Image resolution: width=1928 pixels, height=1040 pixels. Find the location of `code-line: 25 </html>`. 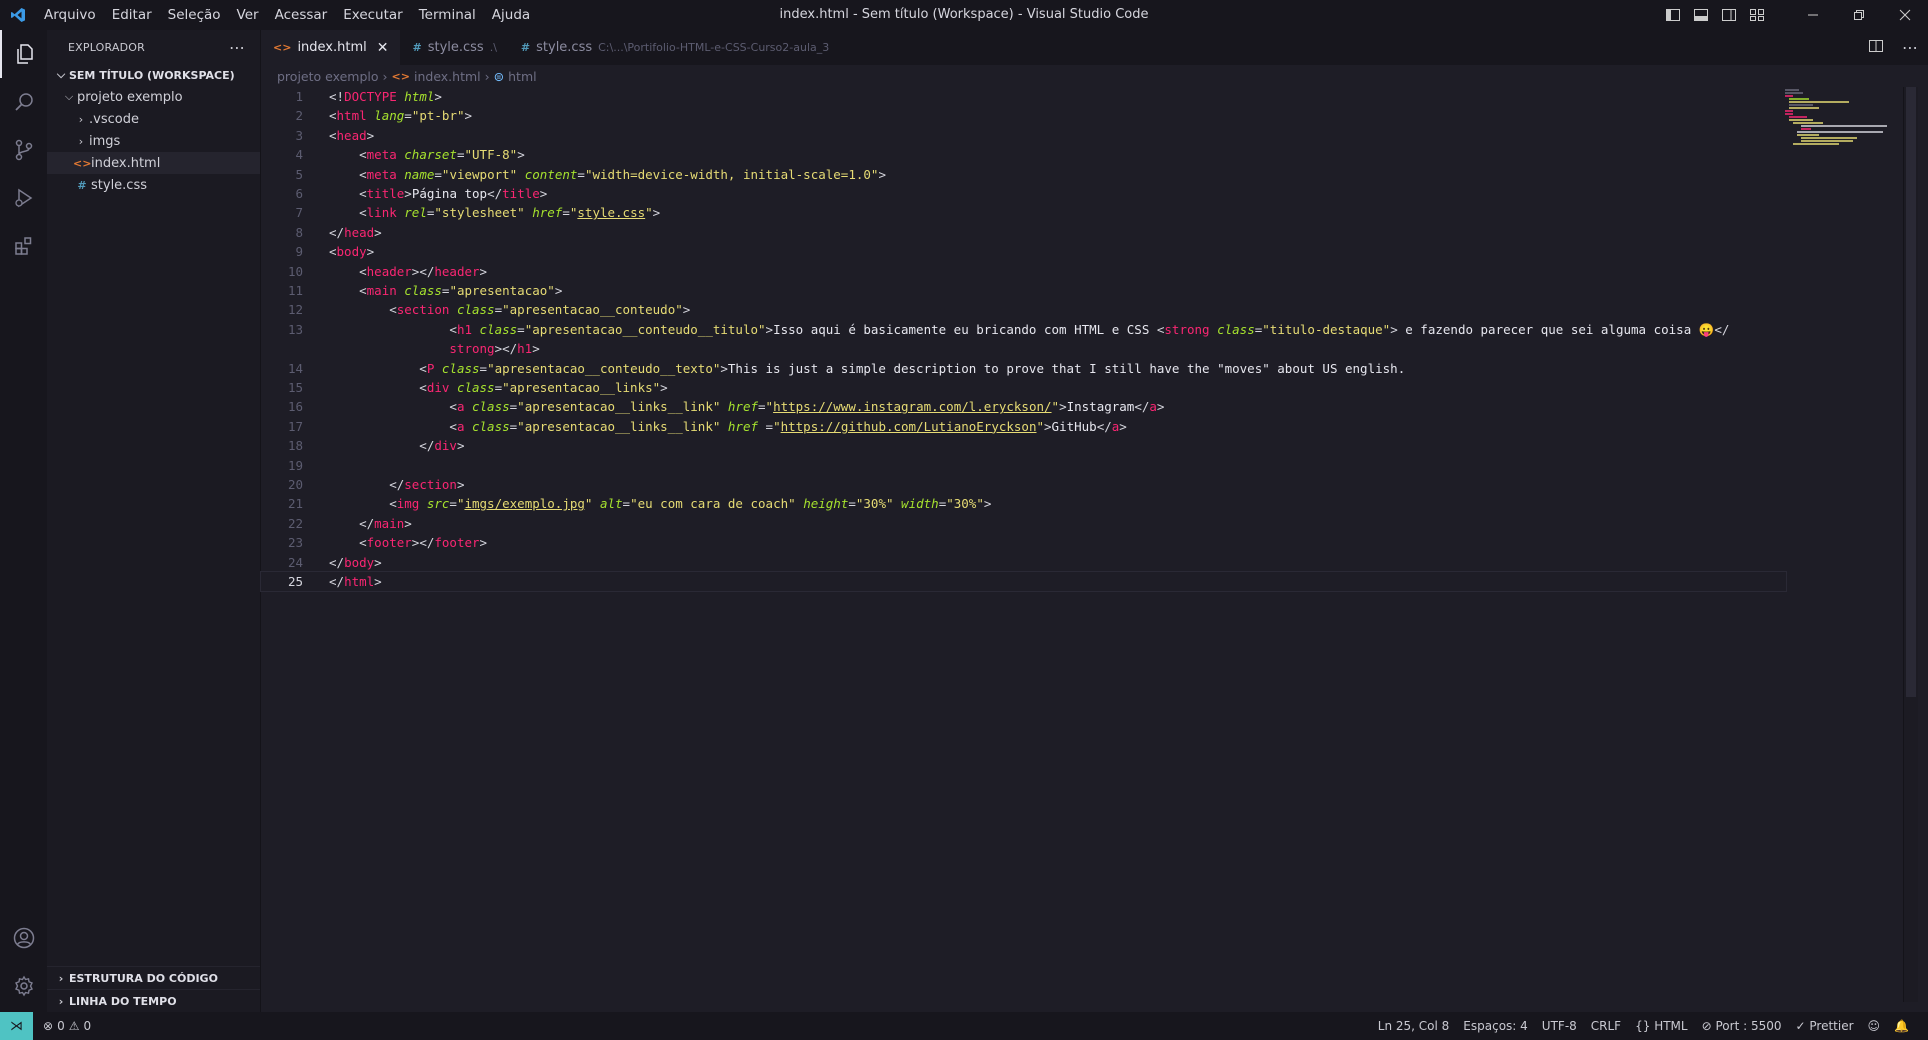

code-line: 25 </html> is located at coordinates (1023, 581).